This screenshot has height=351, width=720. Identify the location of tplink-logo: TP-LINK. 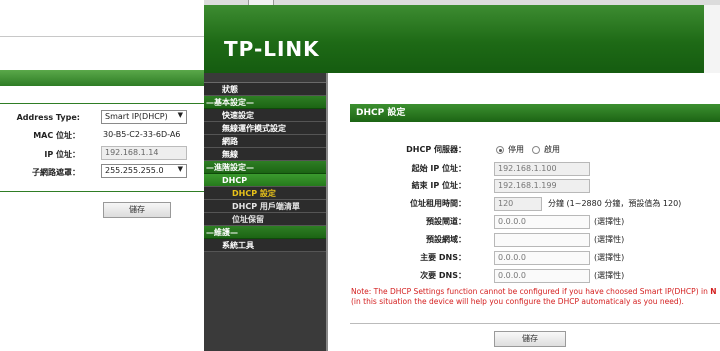
(272, 49).